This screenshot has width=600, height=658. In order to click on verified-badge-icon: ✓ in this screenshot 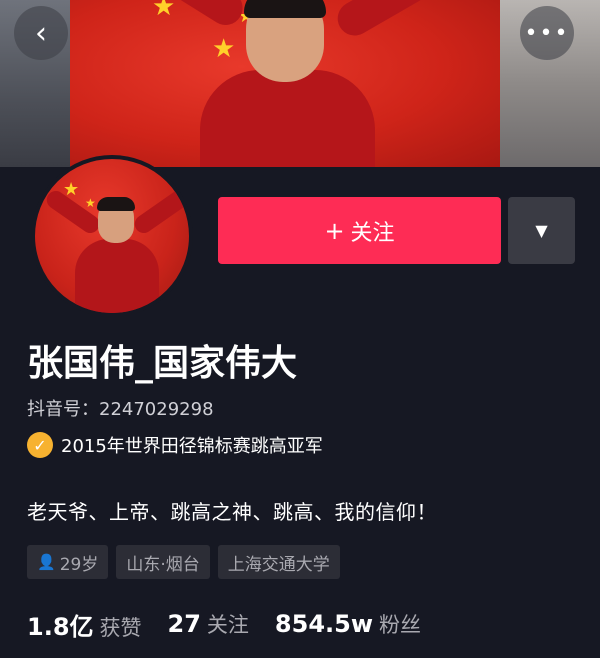, I will do `click(40, 445)`.